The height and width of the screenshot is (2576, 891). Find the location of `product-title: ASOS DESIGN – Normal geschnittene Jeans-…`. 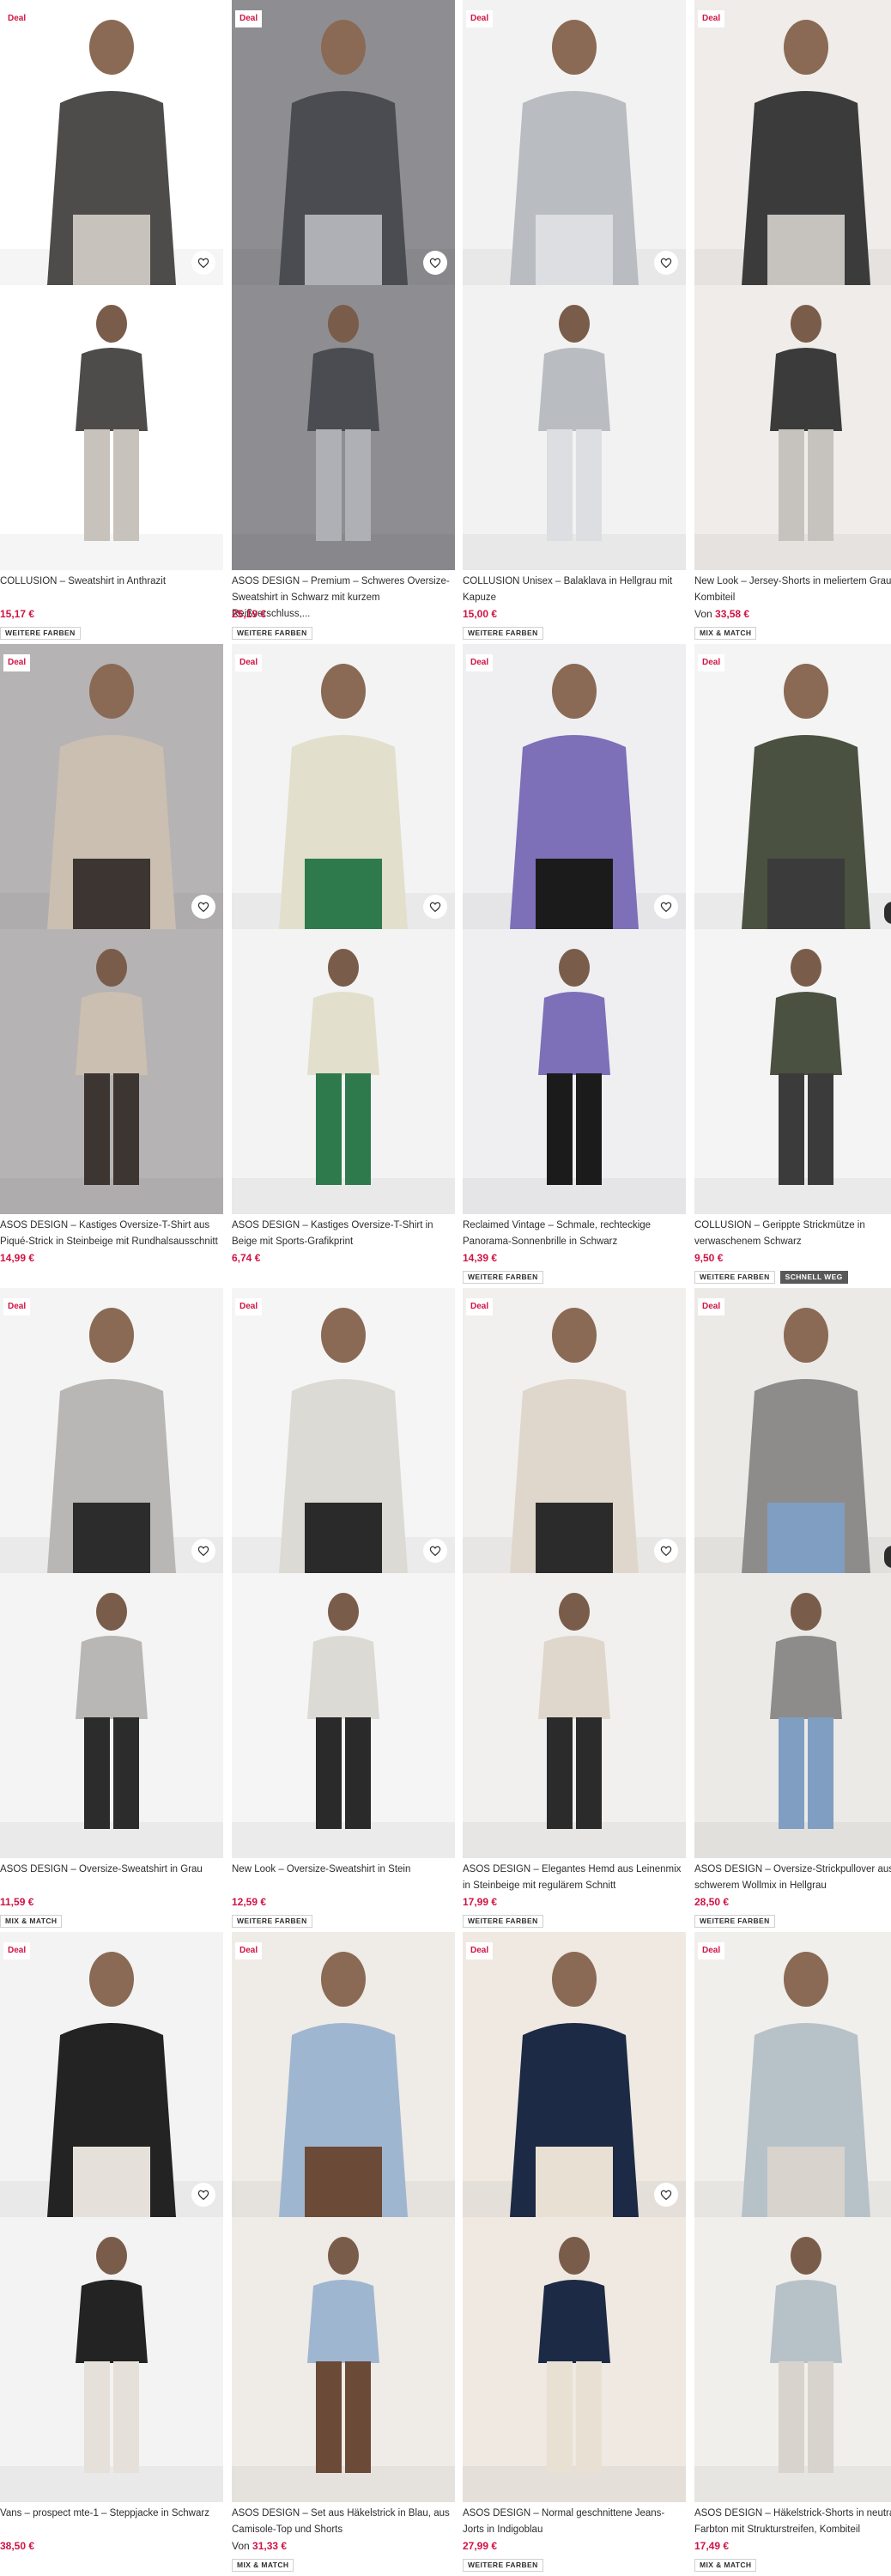

product-title: ASOS DESIGN – Normal geschnittene Jeans-… is located at coordinates (574, 2522).